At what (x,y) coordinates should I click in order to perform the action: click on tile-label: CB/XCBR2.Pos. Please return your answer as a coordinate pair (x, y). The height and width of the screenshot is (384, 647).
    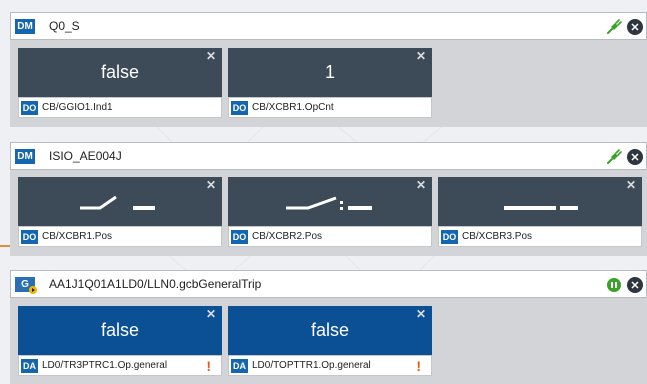
    Looking at the image, I should click on (287, 236).